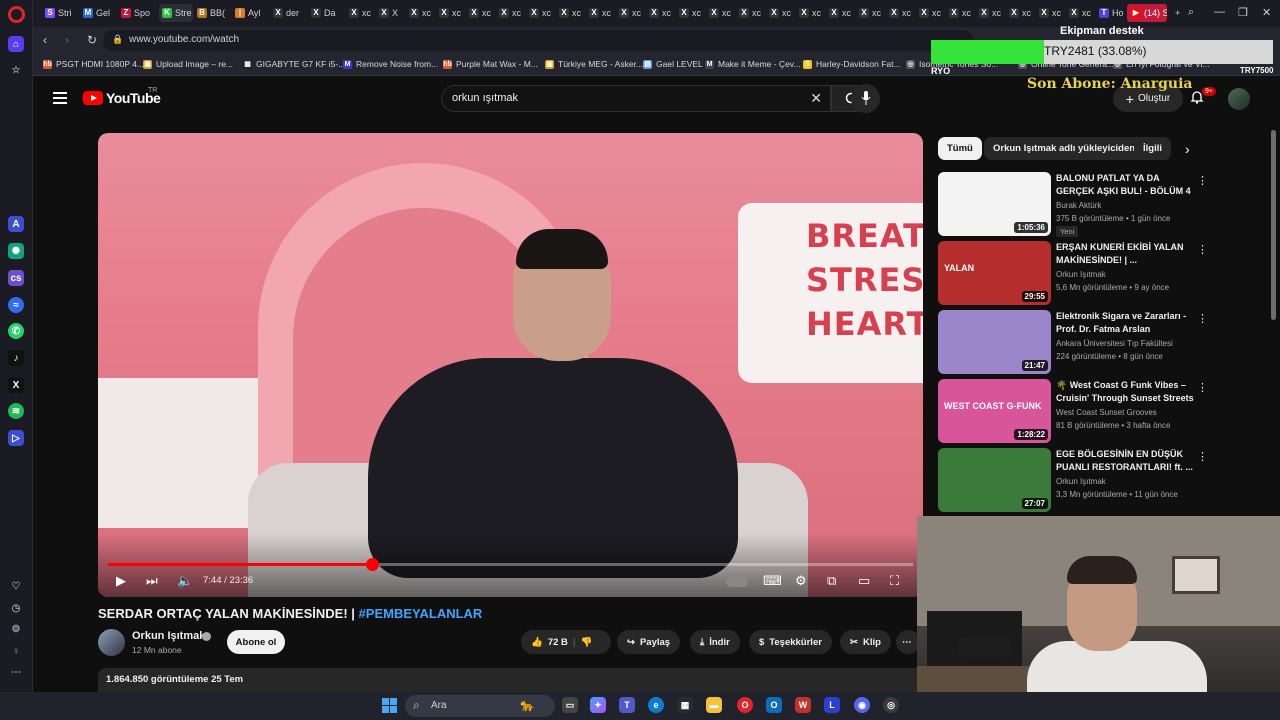  Describe the element at coordinates (737, 582) in the screenshot. I see `autoplay-toggle` at that location.